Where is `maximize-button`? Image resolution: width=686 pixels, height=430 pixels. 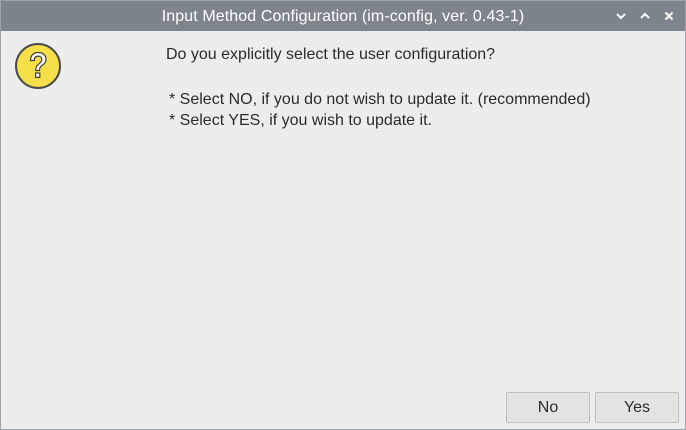 maximize-button is located at coordinates (645, 16).